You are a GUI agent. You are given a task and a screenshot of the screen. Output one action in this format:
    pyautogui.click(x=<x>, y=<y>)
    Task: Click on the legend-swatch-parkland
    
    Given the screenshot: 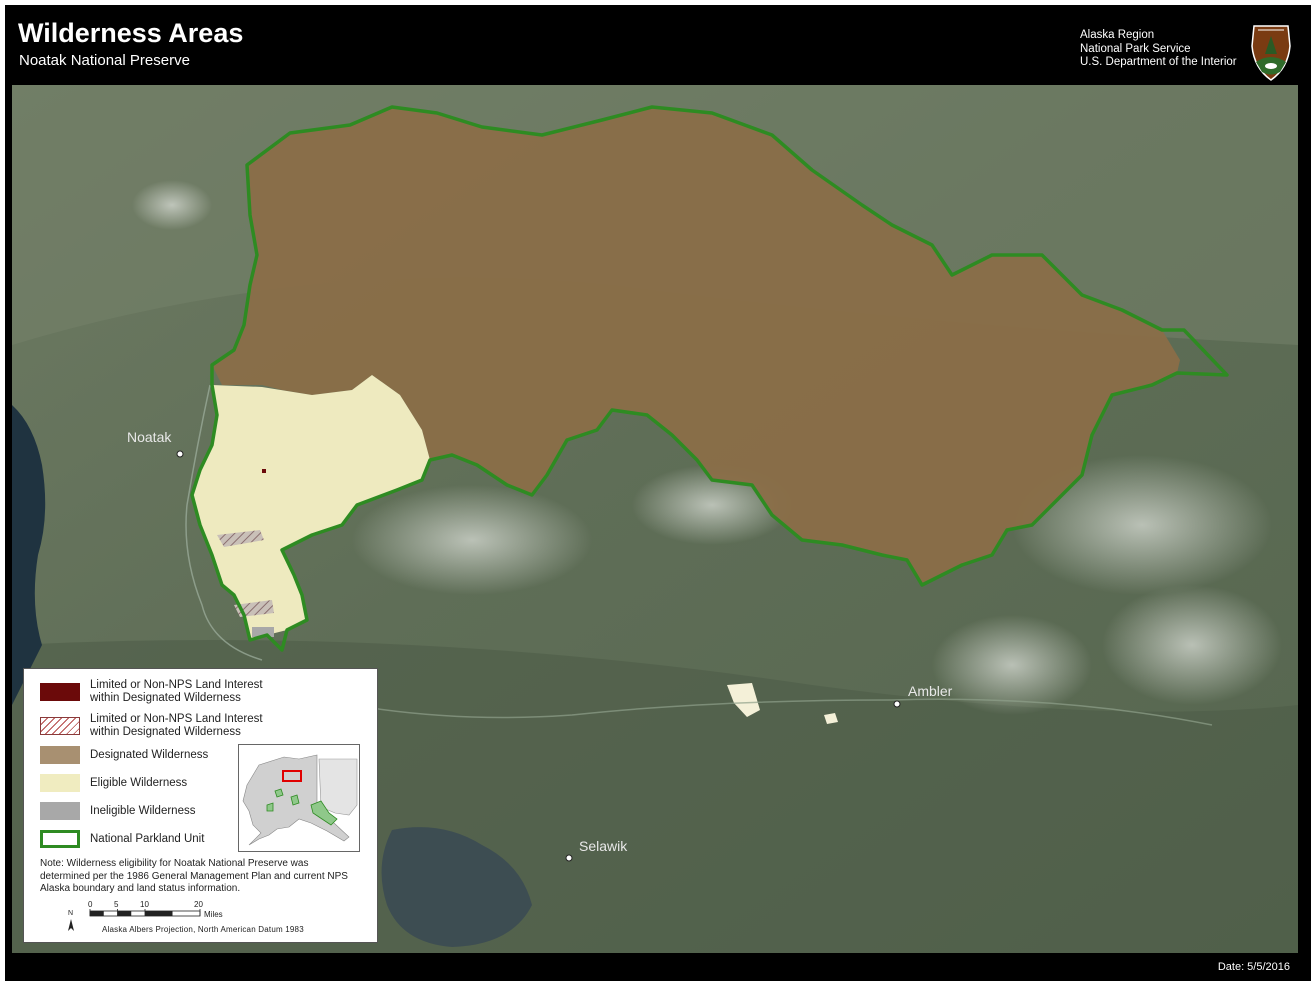 What is the action you would take?
    pyautogui.click(x=60, y=839)
    